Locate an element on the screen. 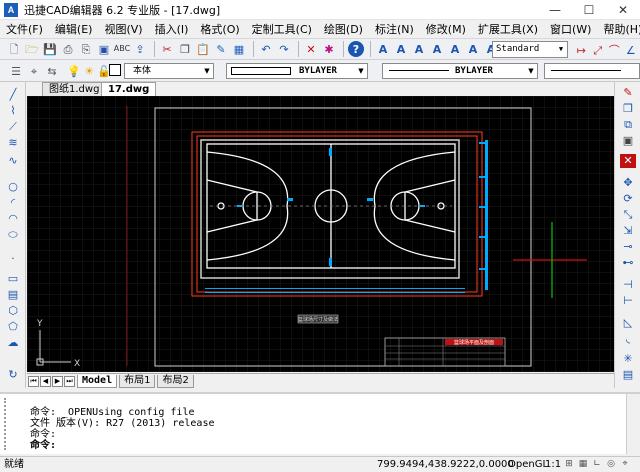  tab-layout1: 布局1 is located at coordinates (137, 381).